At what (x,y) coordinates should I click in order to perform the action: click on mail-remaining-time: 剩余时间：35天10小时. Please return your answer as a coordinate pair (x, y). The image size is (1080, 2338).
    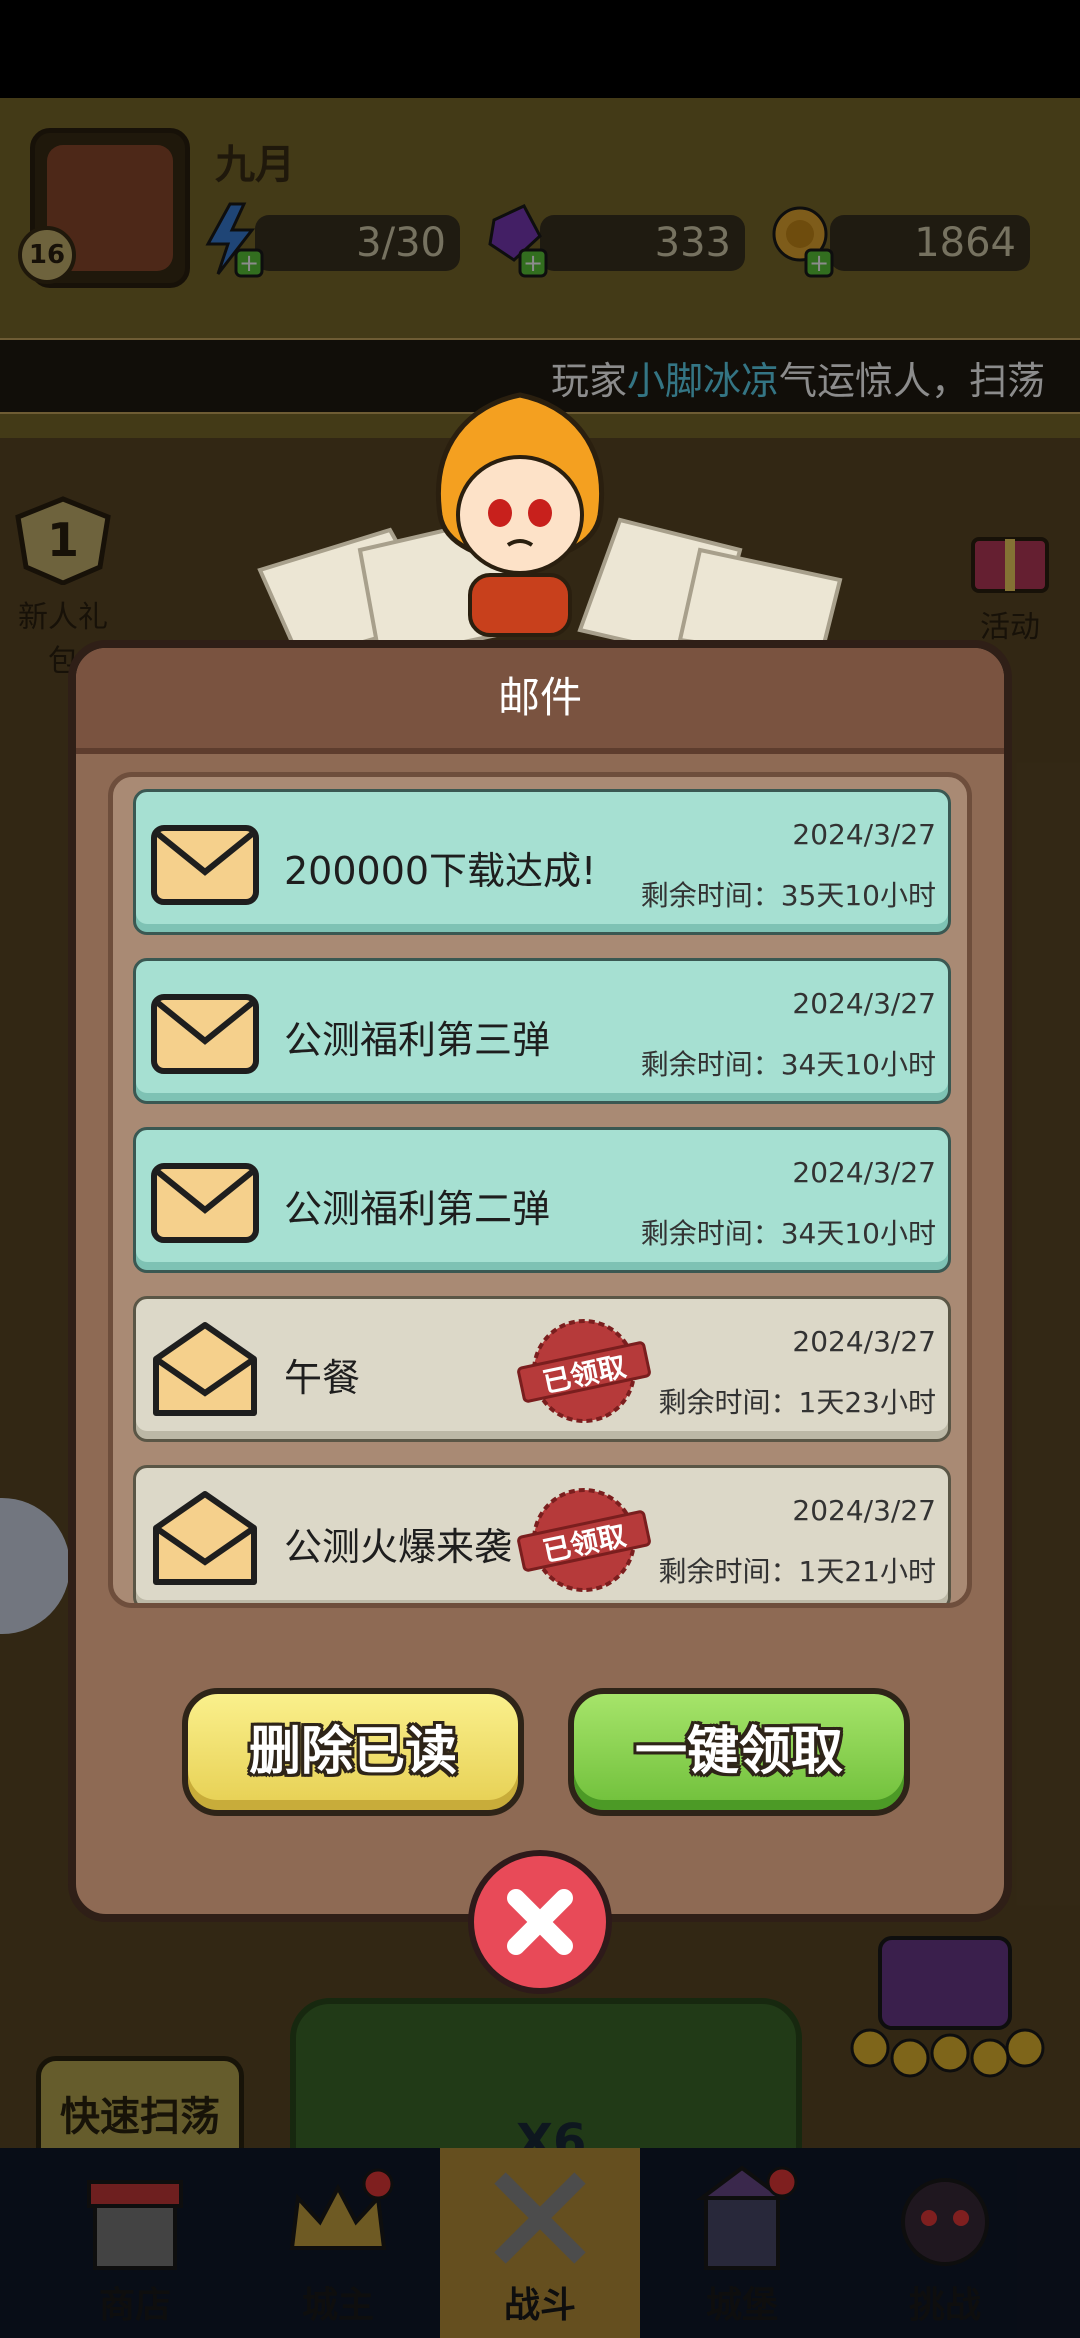
    Looking at the image, I should click on (788, 895).